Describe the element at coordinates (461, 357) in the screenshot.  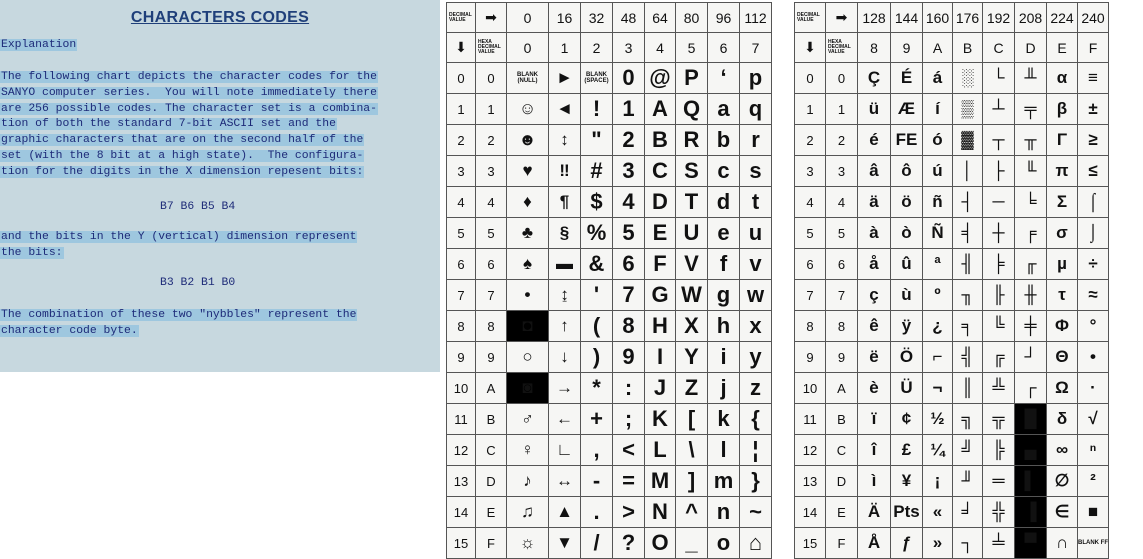
I see `row-decimal-value: 9` at that location.